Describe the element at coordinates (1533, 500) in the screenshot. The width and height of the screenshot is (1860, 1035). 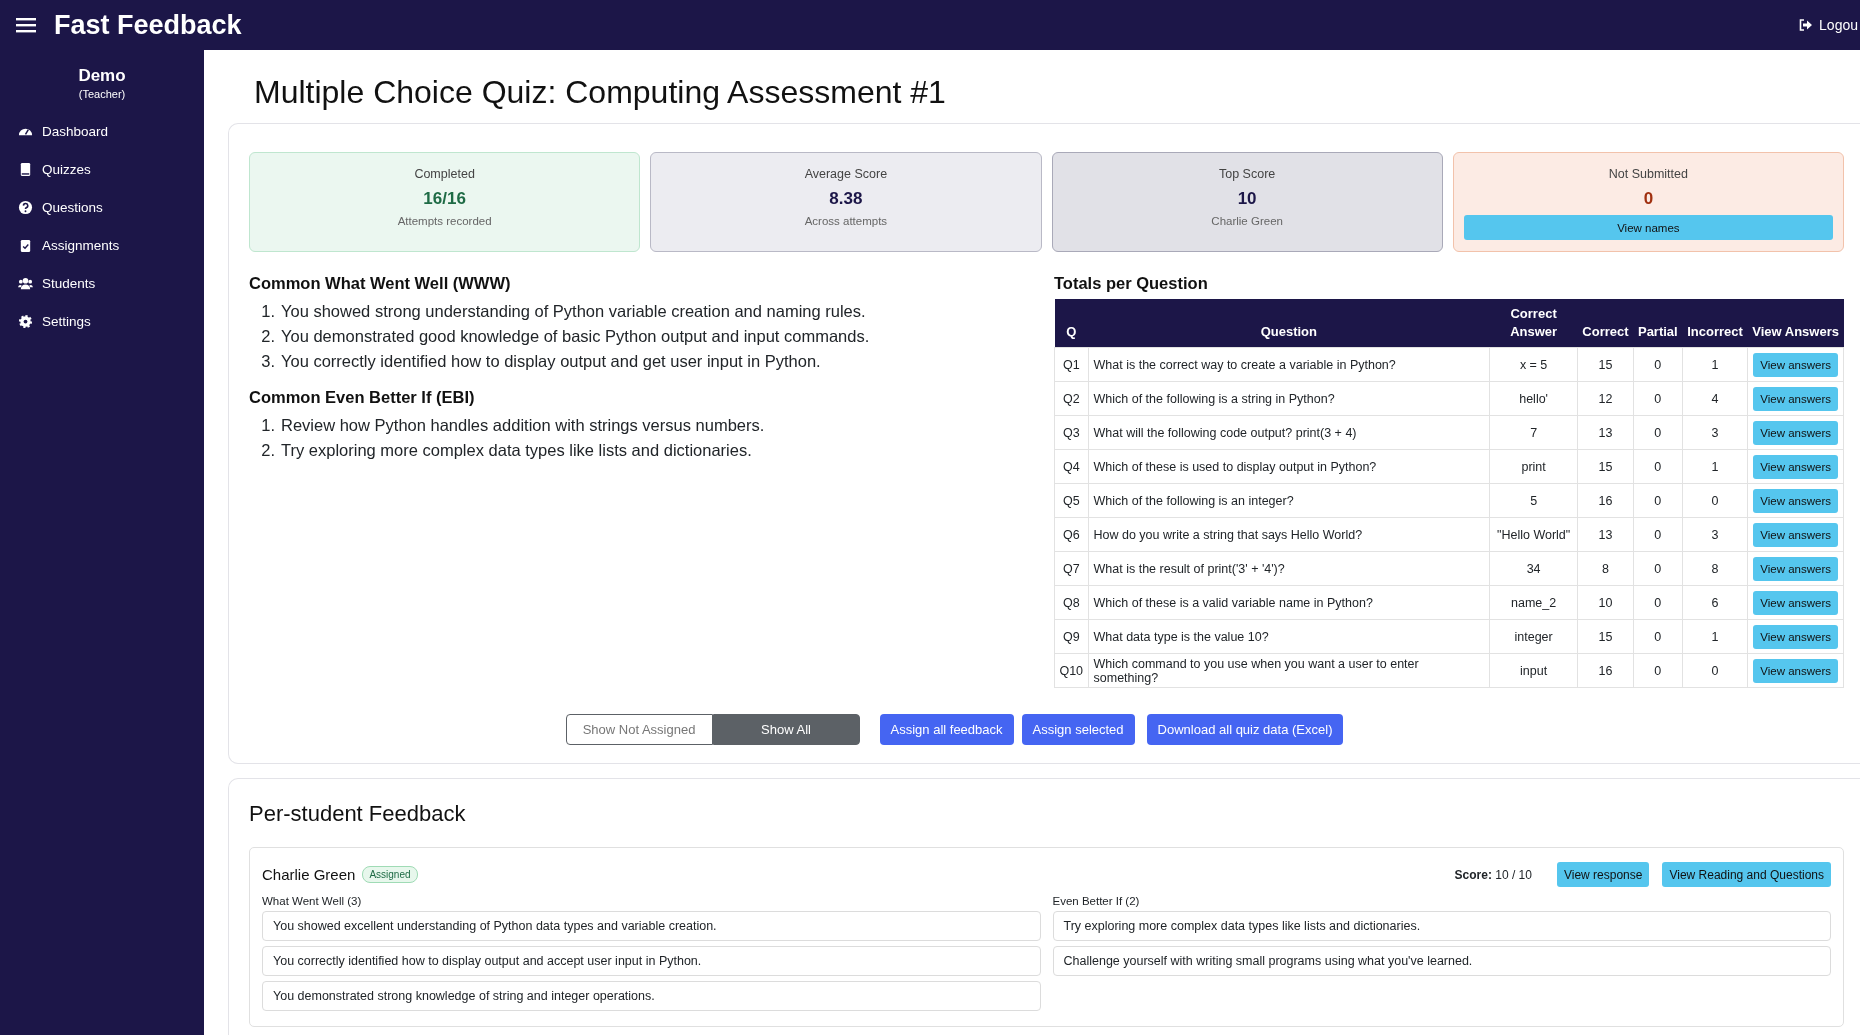
I see `table-cell: 5` at that location.